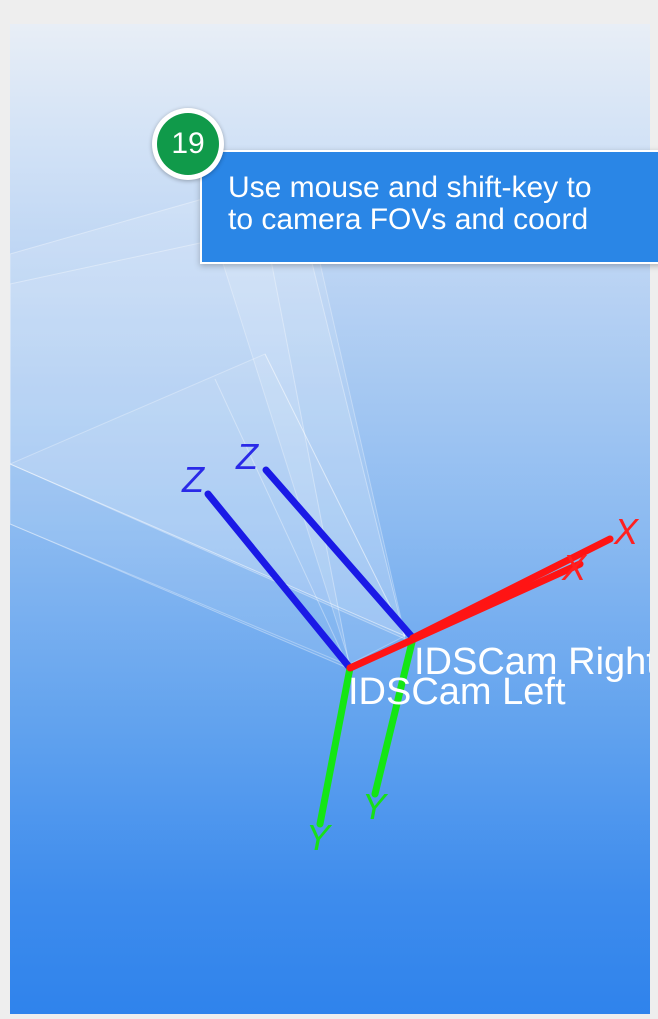 The height and width of the screenshot is (1019, 658). I want to click on left-camera-label: IDSCam Left, so click(457, 692).